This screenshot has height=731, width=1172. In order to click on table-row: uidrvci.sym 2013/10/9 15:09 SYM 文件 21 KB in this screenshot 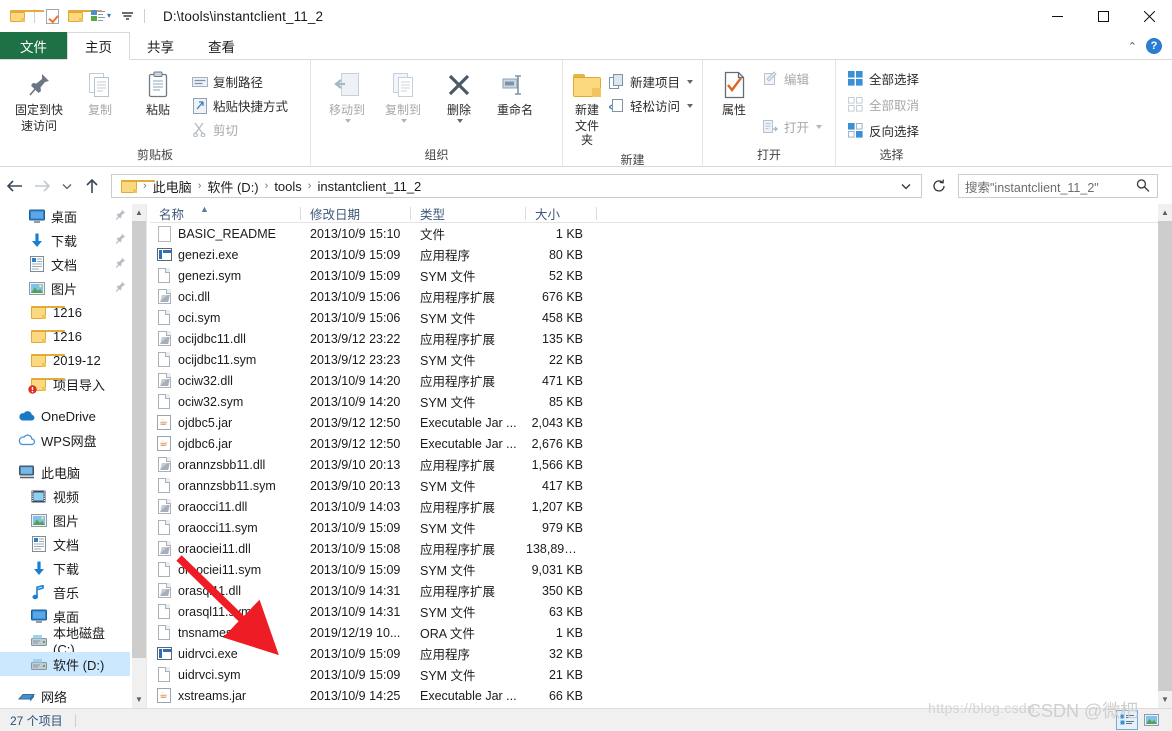, I will do `click(661, 674)`.